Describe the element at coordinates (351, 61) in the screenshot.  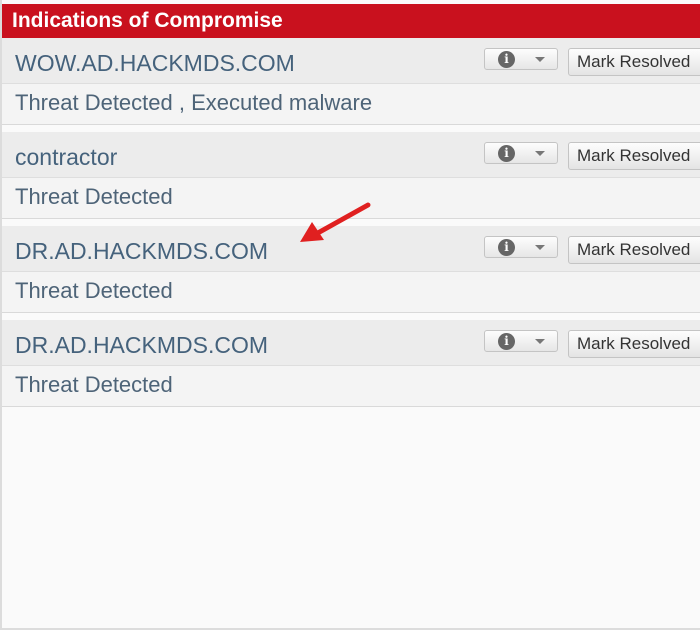
I see `incident-header: WOW.AD.HACKMDS.COM i Mark Resolved` at that location.